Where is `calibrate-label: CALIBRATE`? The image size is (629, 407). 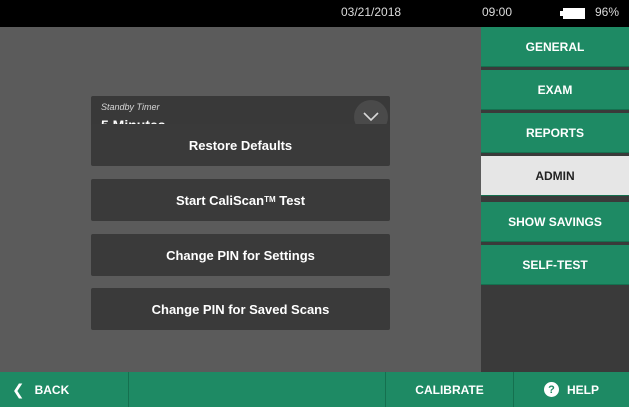 calibrate-label: CALIBRATE is located at coordinates (449, 389).